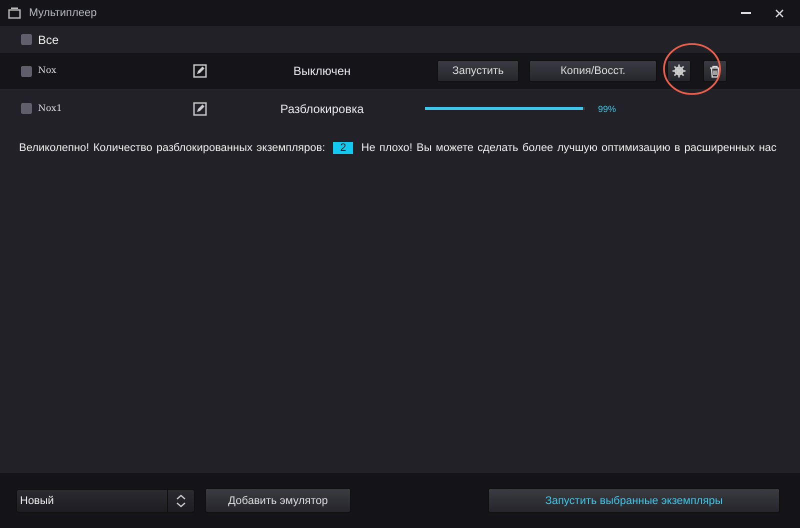 The height and width of the screenshot is (528, 800). Describe the element at coordinates (172, 148) in the screenshot. I see `unlock-message: Великолепно! Количество разблокированных экземпляров:` at that location.